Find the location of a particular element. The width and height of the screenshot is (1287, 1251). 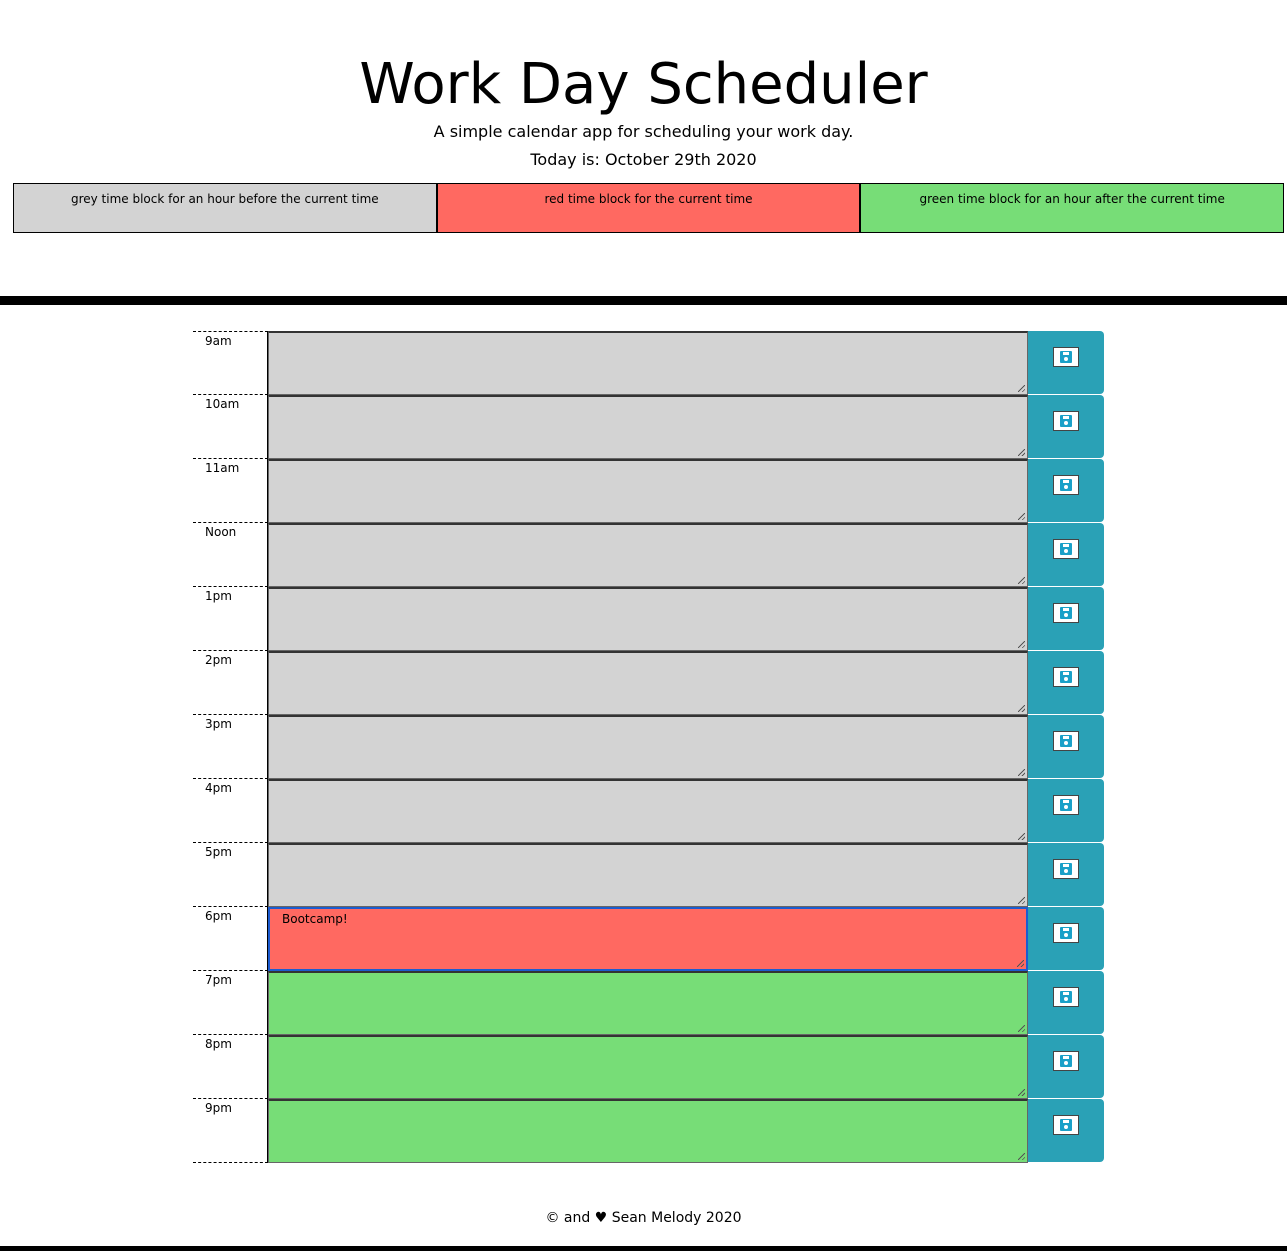

time-block-row: 9am is located at coordinates (648, 363).